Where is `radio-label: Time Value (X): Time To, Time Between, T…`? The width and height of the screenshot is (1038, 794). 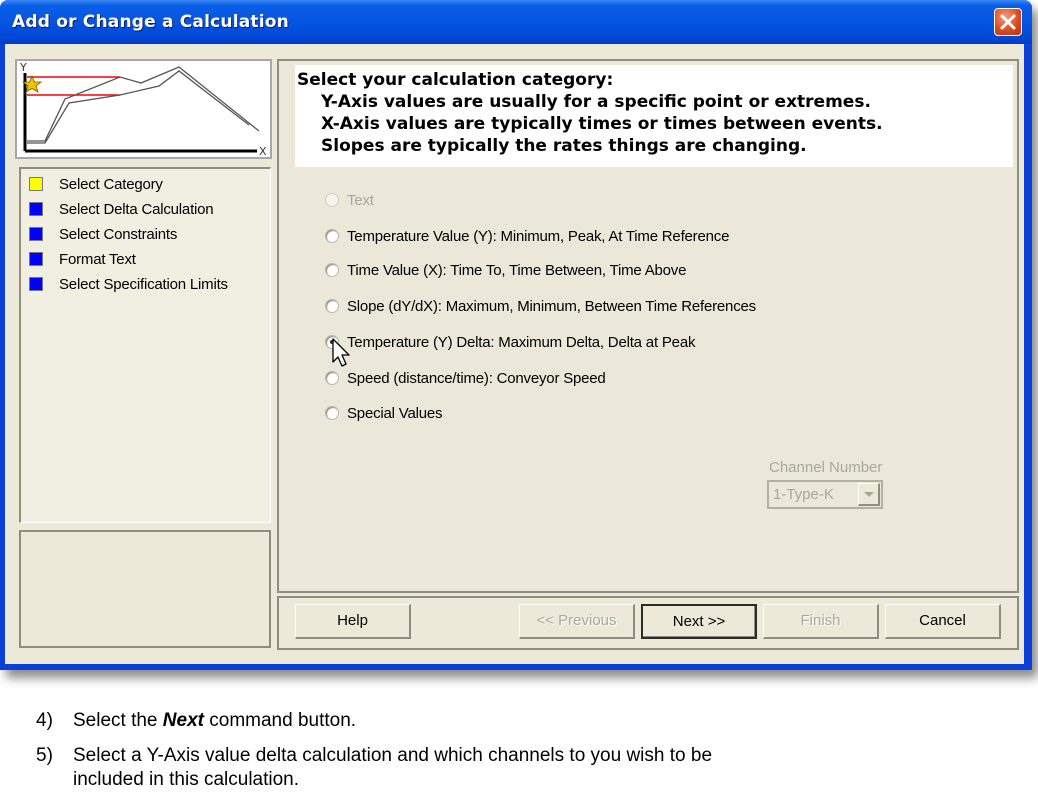 radio-label: Time Value (X): Time To, Time Between, T… is located at coordinates (517, 270).